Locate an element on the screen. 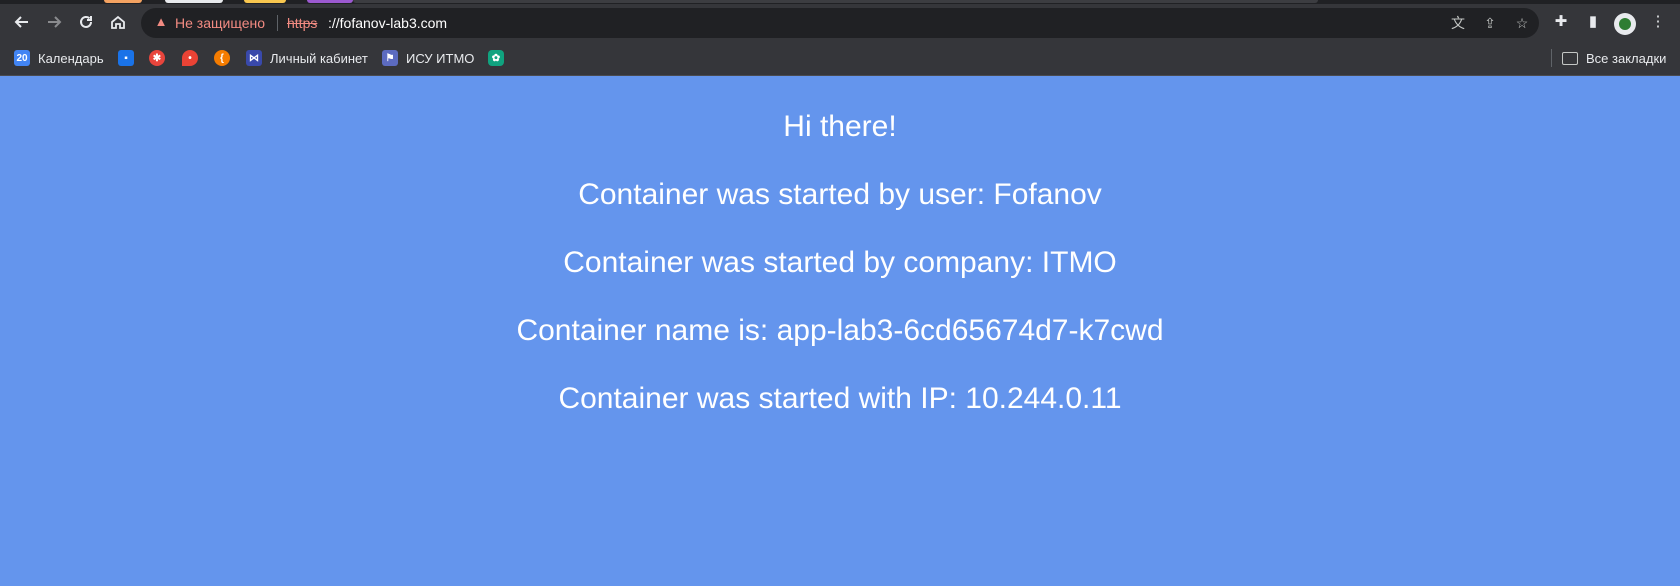  forward-button is located at coordinates (54, 22).